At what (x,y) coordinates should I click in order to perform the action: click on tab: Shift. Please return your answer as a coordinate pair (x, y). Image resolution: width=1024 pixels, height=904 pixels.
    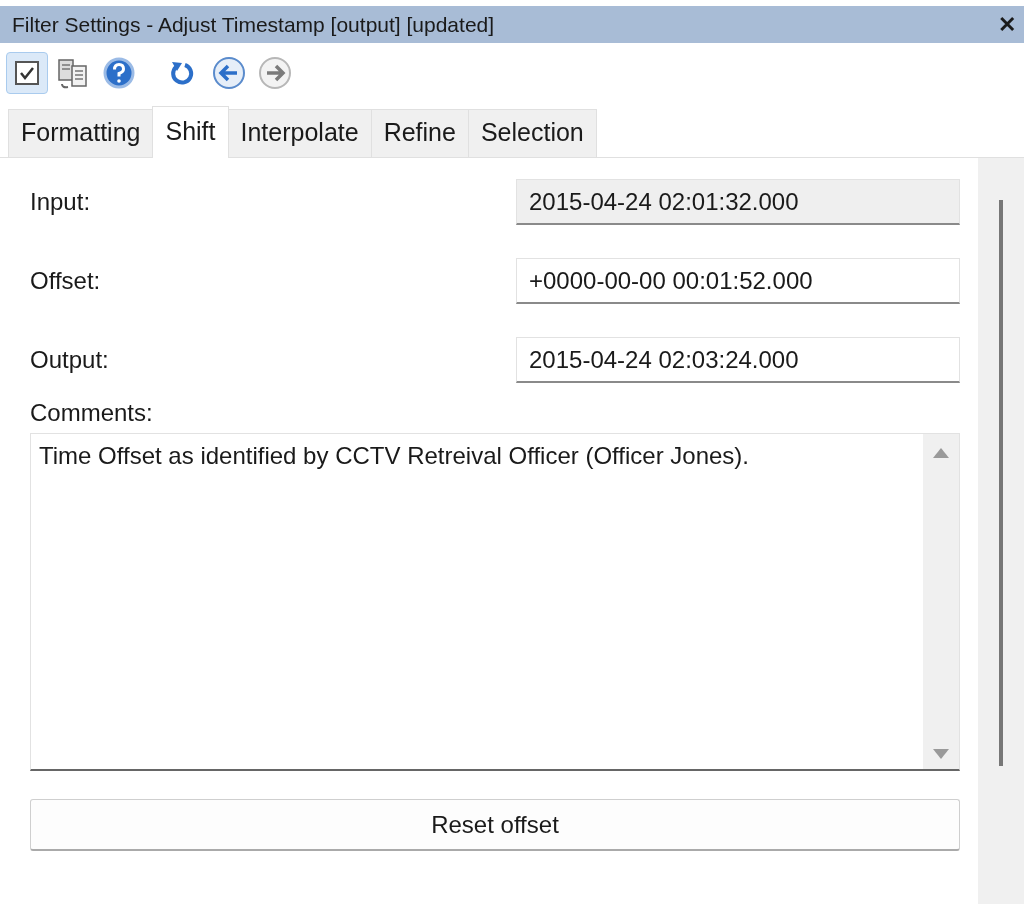
    Looking at the image, I should click on (190, 132).